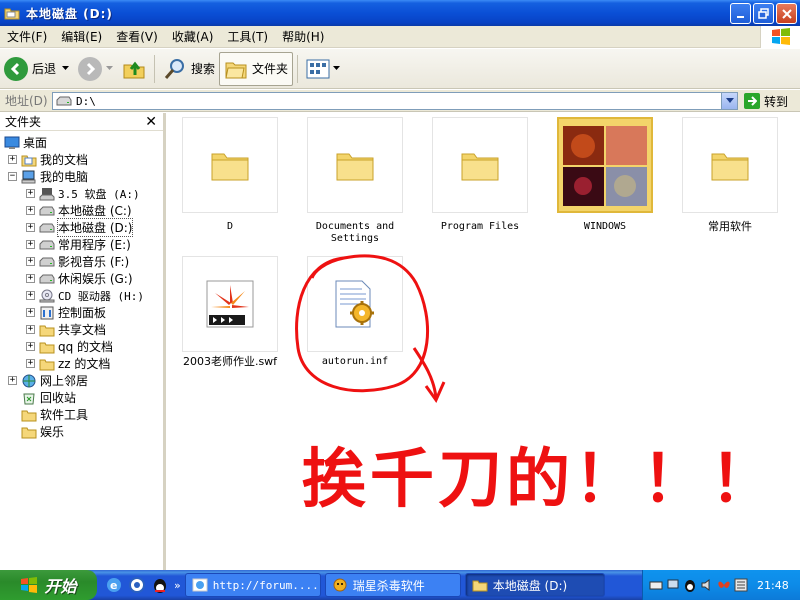 This screenshot has width=800, height=600. Describe the element at coordinates (42, 431) in the screenshot. I see `tree-item-entertainment: 娱乐` at that location.